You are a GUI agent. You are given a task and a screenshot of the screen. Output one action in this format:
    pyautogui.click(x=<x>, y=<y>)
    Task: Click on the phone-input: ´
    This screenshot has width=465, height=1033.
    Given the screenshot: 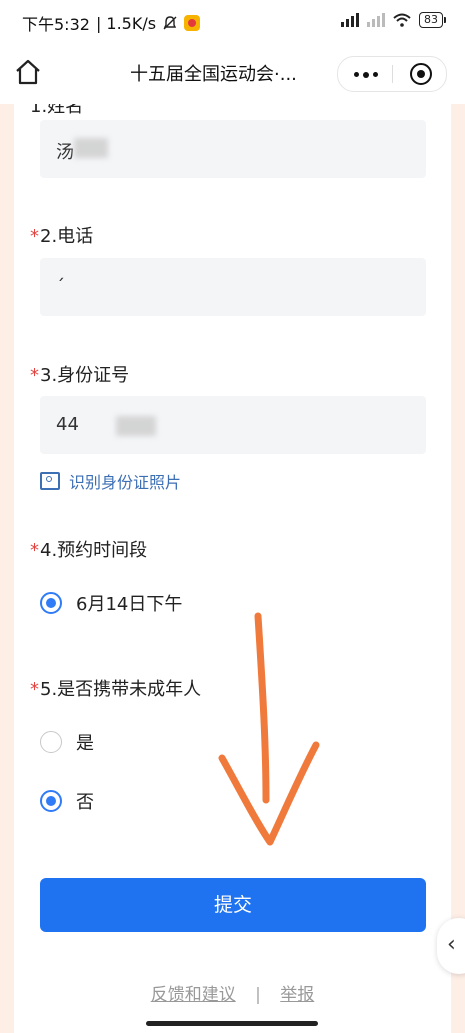 What is the action you would take?
    pyautogui.click(x=233, y=287)
    